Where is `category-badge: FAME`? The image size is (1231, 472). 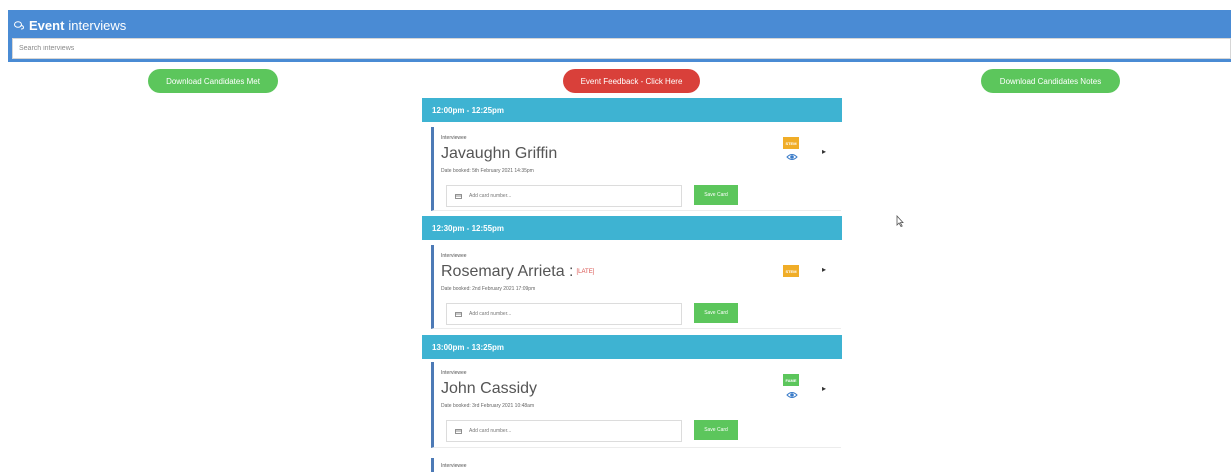
category-badge: FAME is located at coordinates (791, 380).